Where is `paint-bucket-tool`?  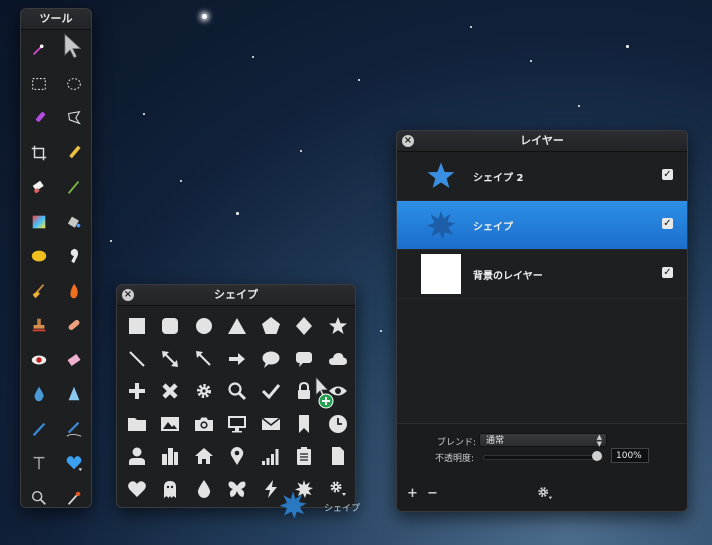
paint-bucket-tool is located at coordinates (73, 222).